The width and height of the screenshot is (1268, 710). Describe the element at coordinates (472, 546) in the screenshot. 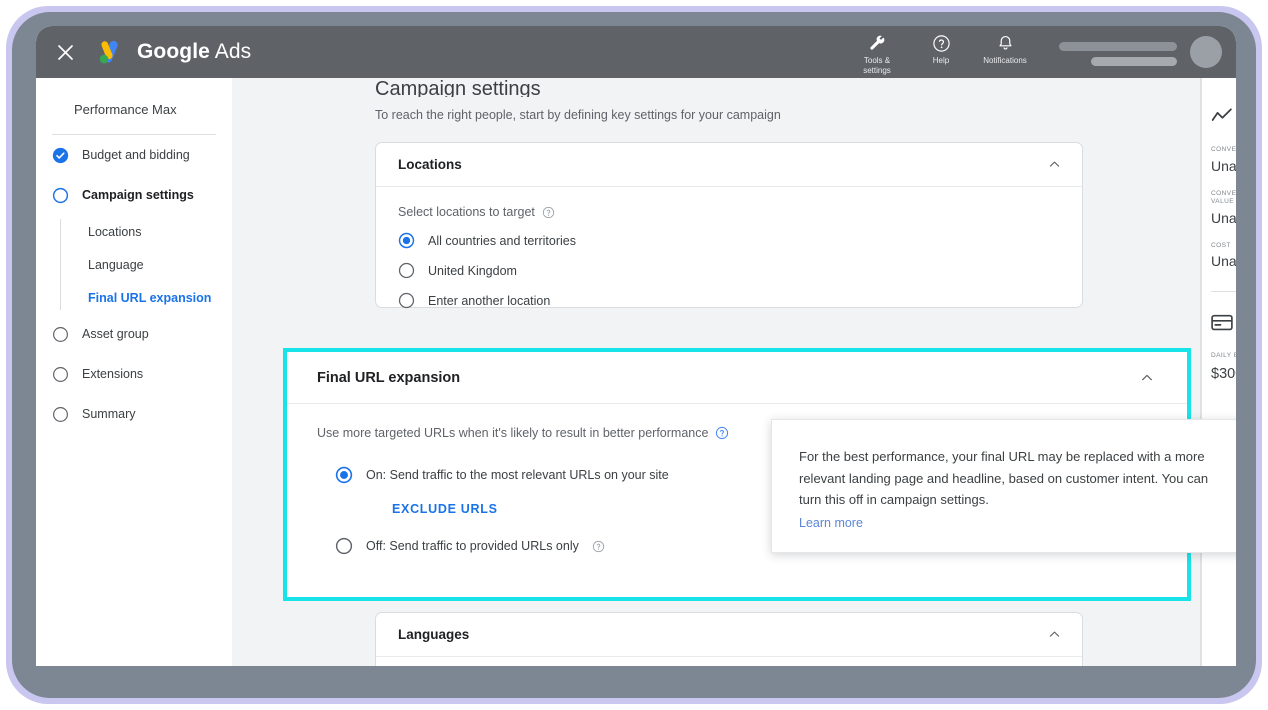

I see `radio-label: Off: Send traffic to provided URLs only` at that location.